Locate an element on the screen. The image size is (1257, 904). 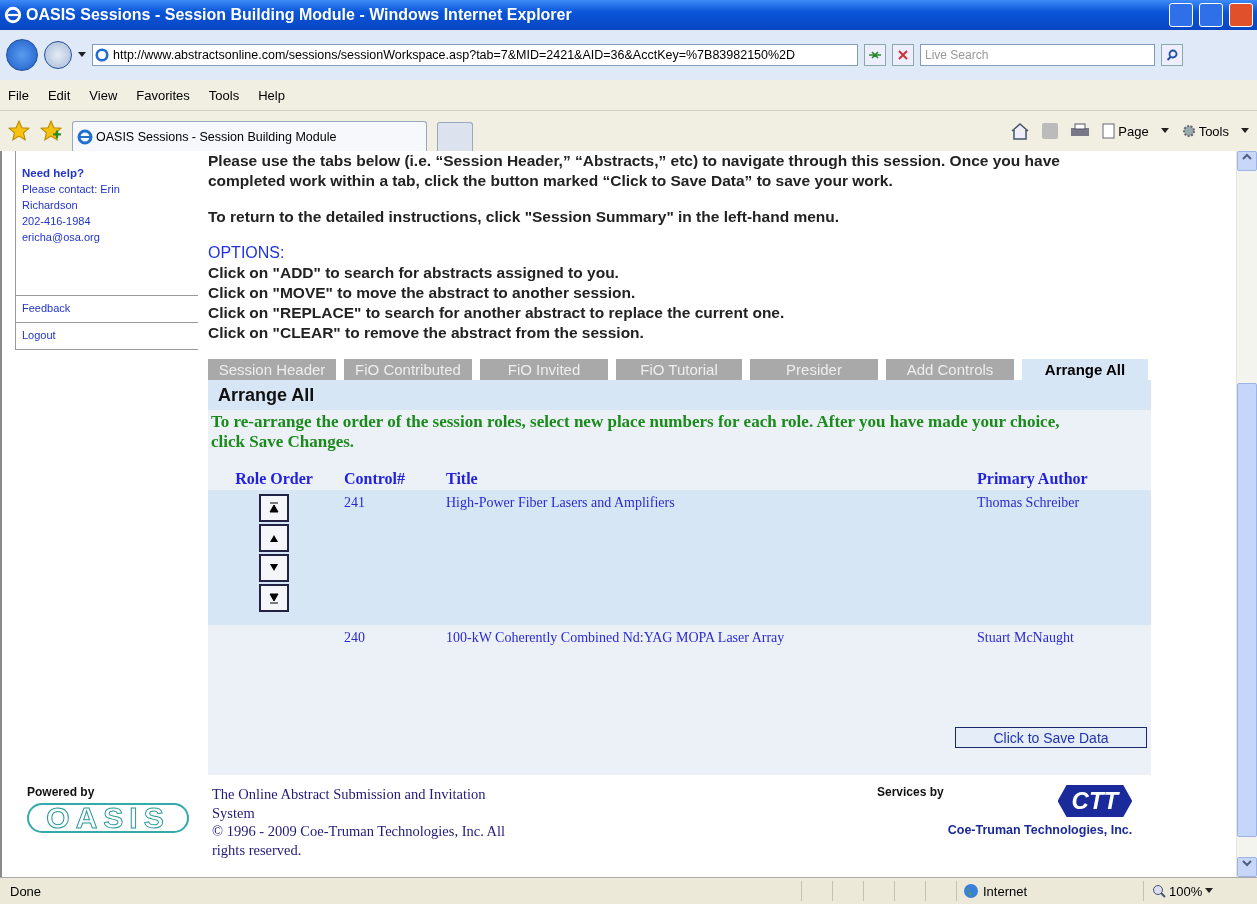
move-bottom-button is located at coordinates (274, 598).